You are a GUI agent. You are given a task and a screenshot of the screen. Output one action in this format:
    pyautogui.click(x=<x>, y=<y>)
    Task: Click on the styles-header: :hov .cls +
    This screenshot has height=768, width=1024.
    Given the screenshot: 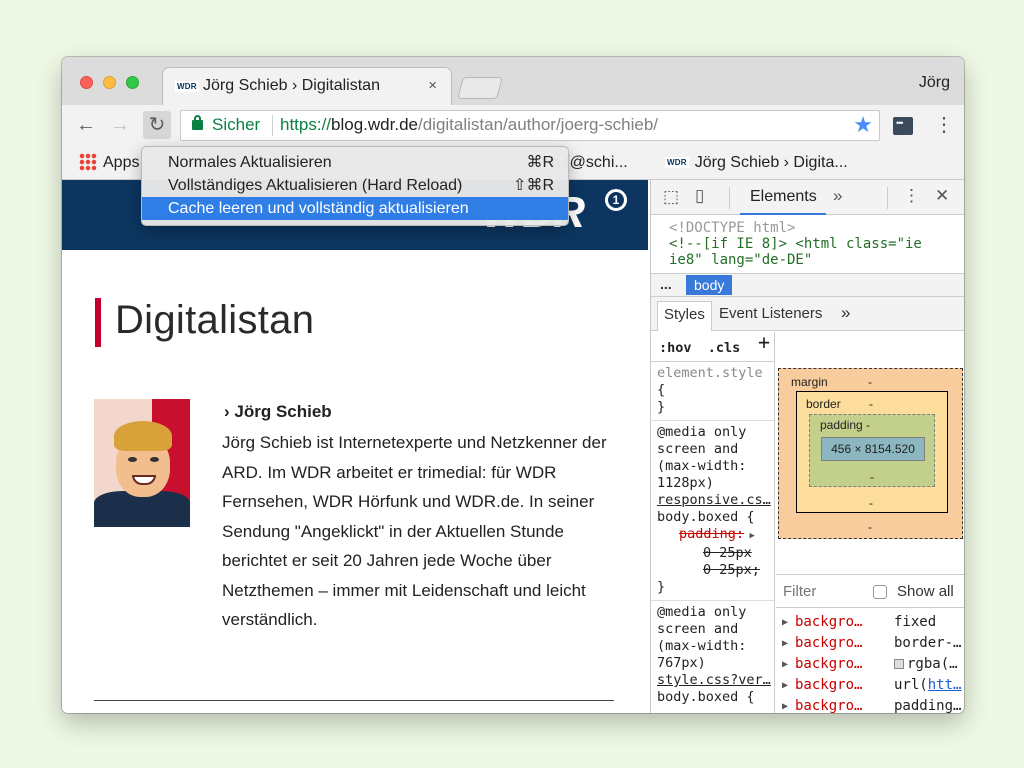 What is the action you would take?
    pyautogui.click(x=712, y=347)
    